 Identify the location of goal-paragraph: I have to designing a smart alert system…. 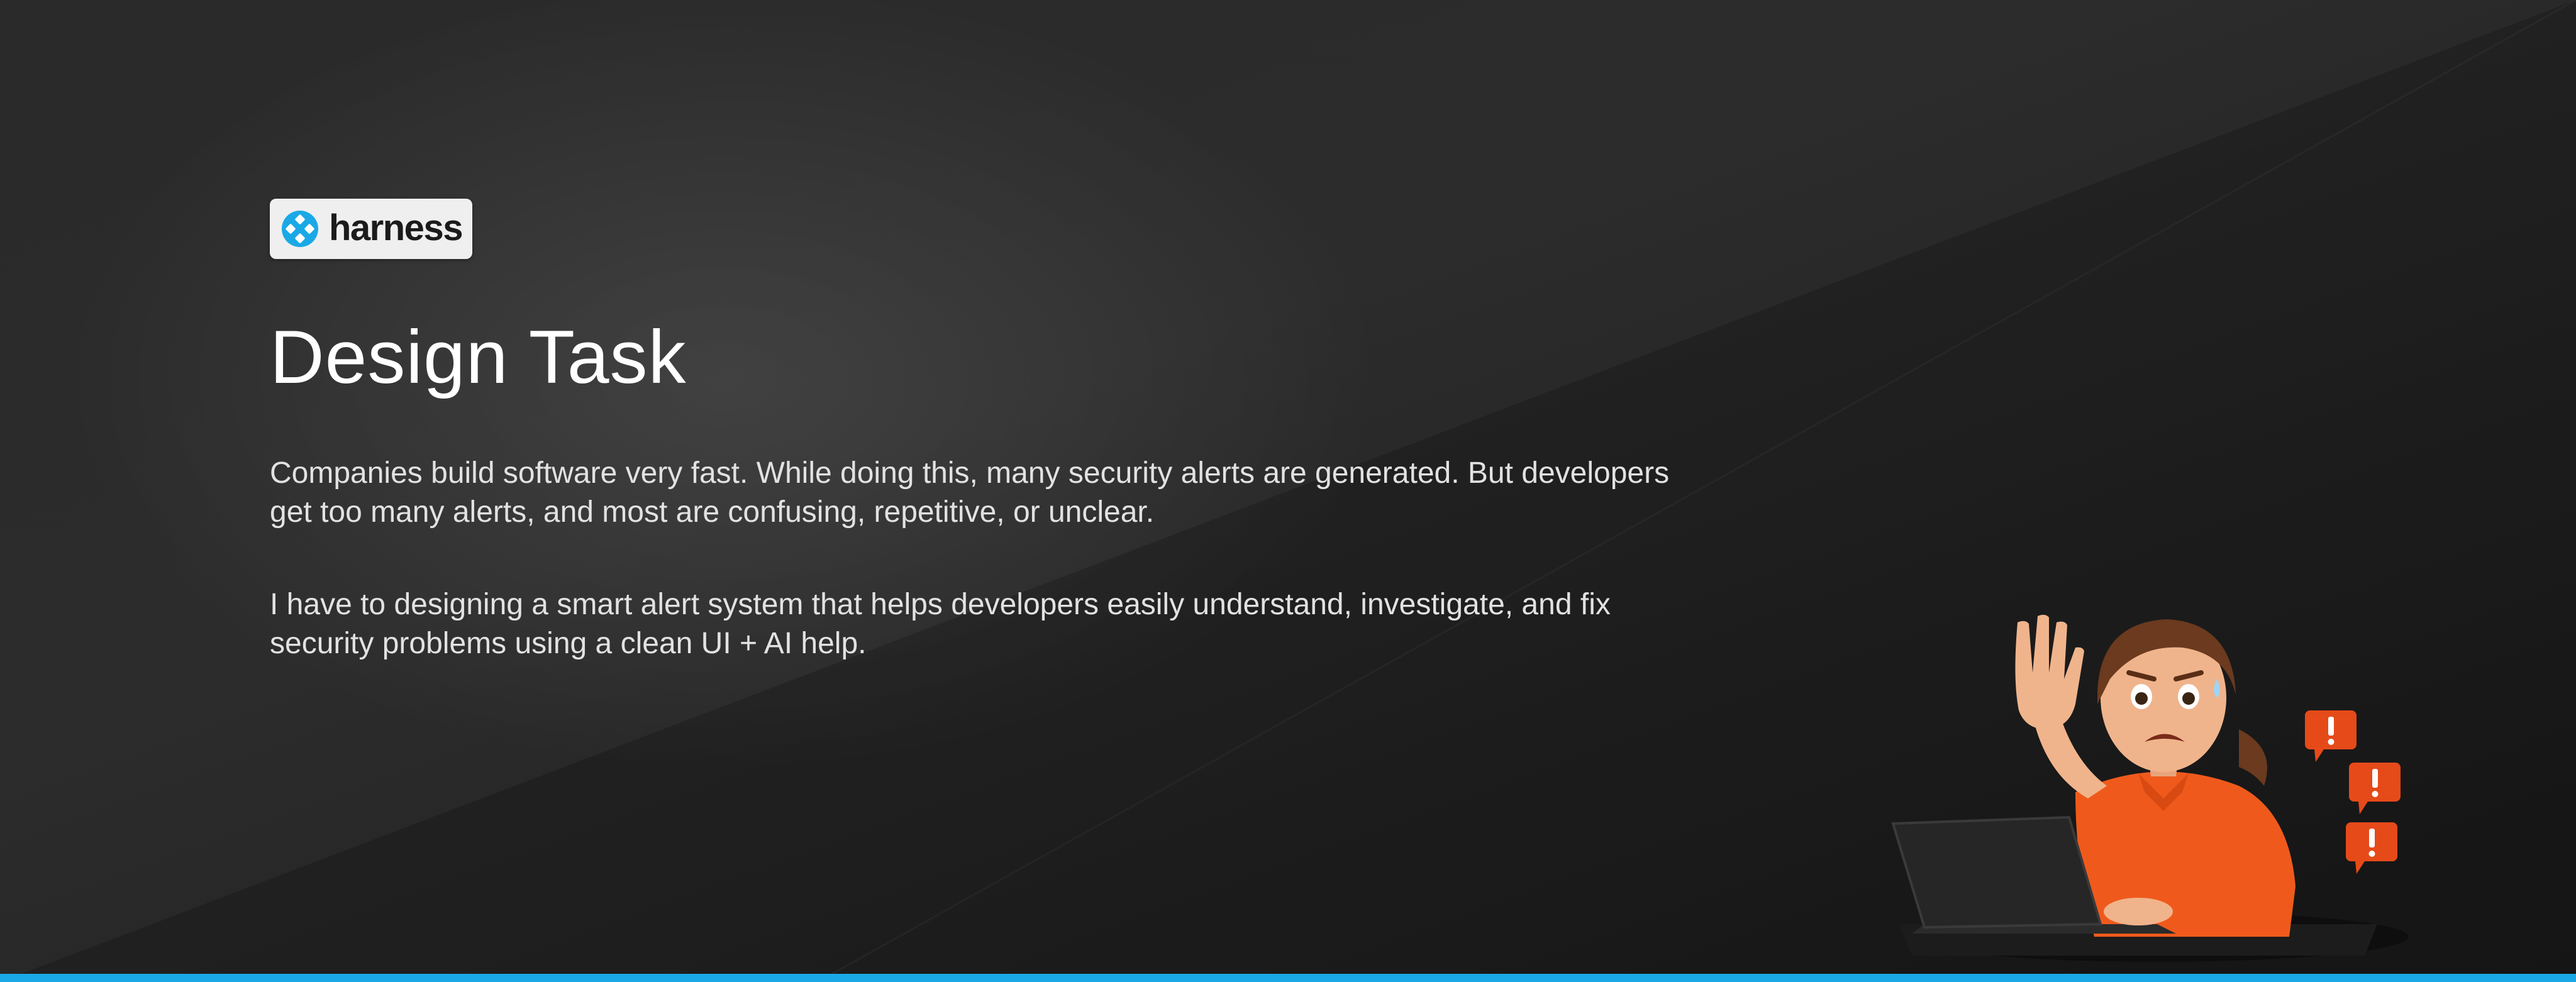
(940, 624).